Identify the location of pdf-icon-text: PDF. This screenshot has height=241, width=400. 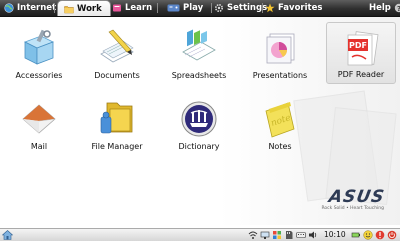
(358, 45).